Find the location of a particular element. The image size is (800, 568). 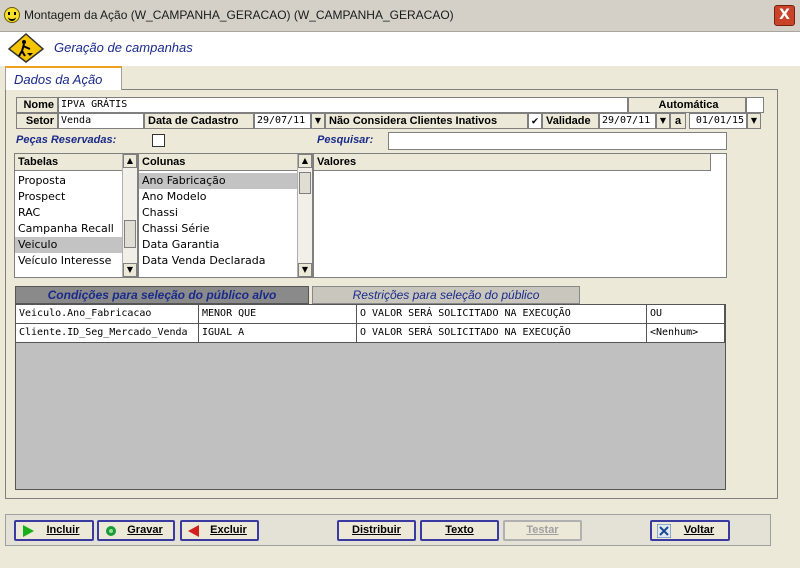

cell-operador: MENOR QUE is located at coordinates (278, 314).